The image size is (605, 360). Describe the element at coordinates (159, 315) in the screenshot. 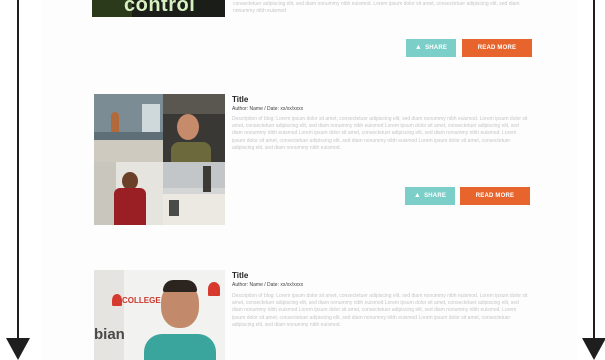

I see `post-3-thumbnail: COLLEGE TO bian` at that location.